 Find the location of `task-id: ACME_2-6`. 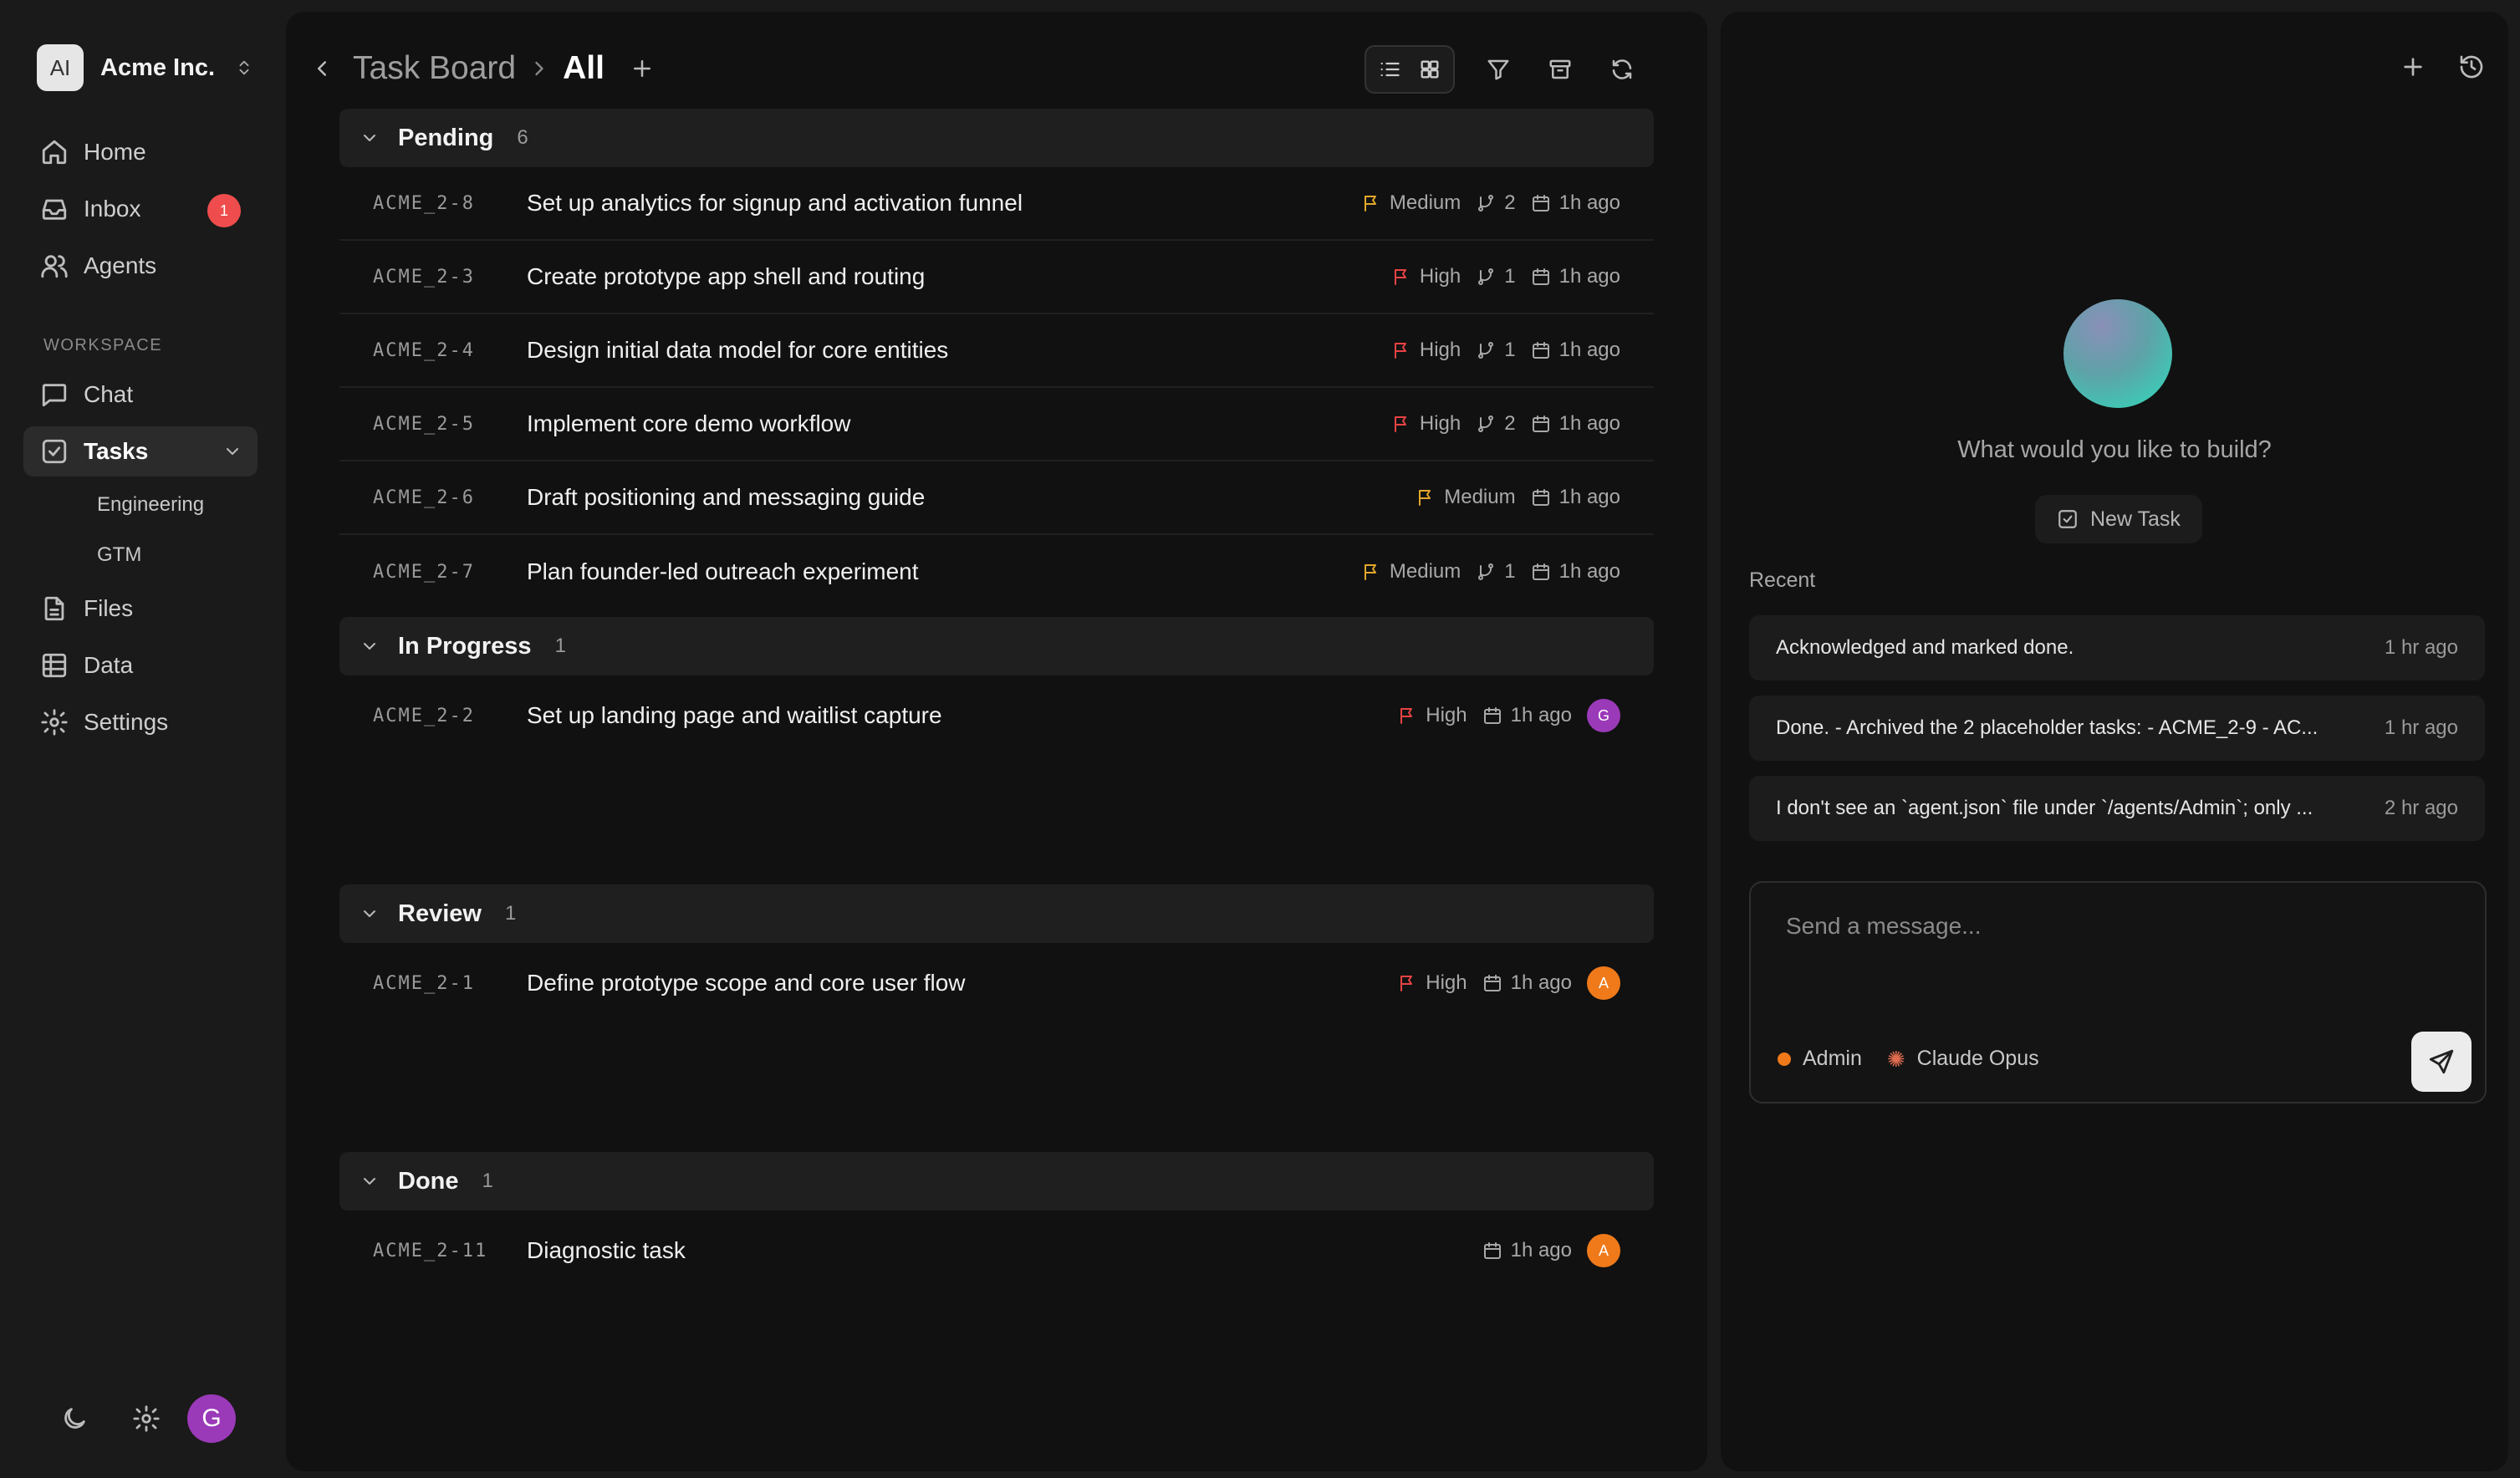

task-id: ACME_2-6 is located at coordinates (424, 498).